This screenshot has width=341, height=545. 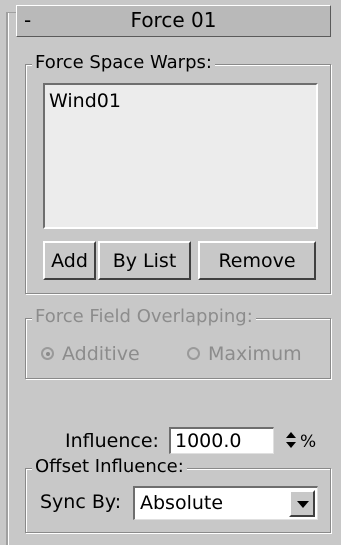 What do you see at coordinates (11, 12) in the screenshot?
I see `rollout-frame-tick` at bounding box center [11, 12].